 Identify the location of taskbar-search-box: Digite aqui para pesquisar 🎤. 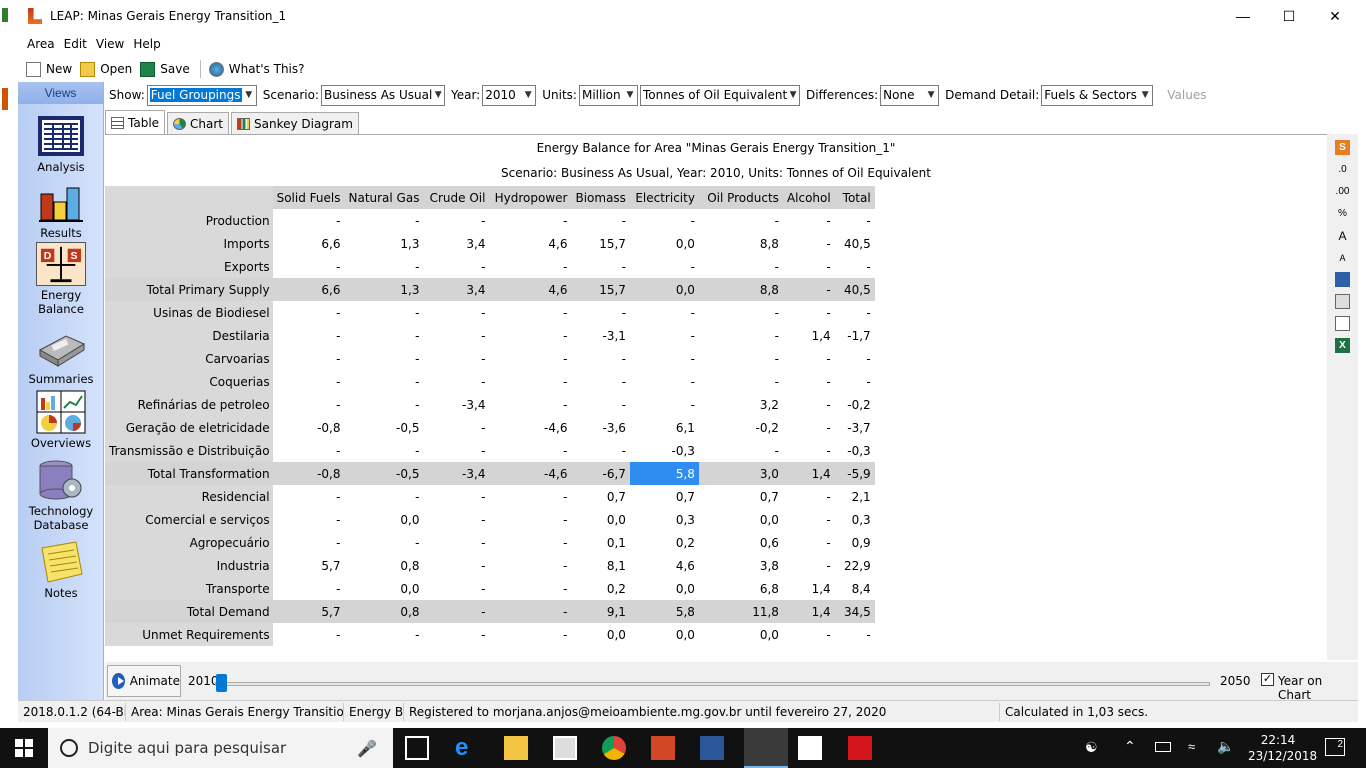
(220, 748).